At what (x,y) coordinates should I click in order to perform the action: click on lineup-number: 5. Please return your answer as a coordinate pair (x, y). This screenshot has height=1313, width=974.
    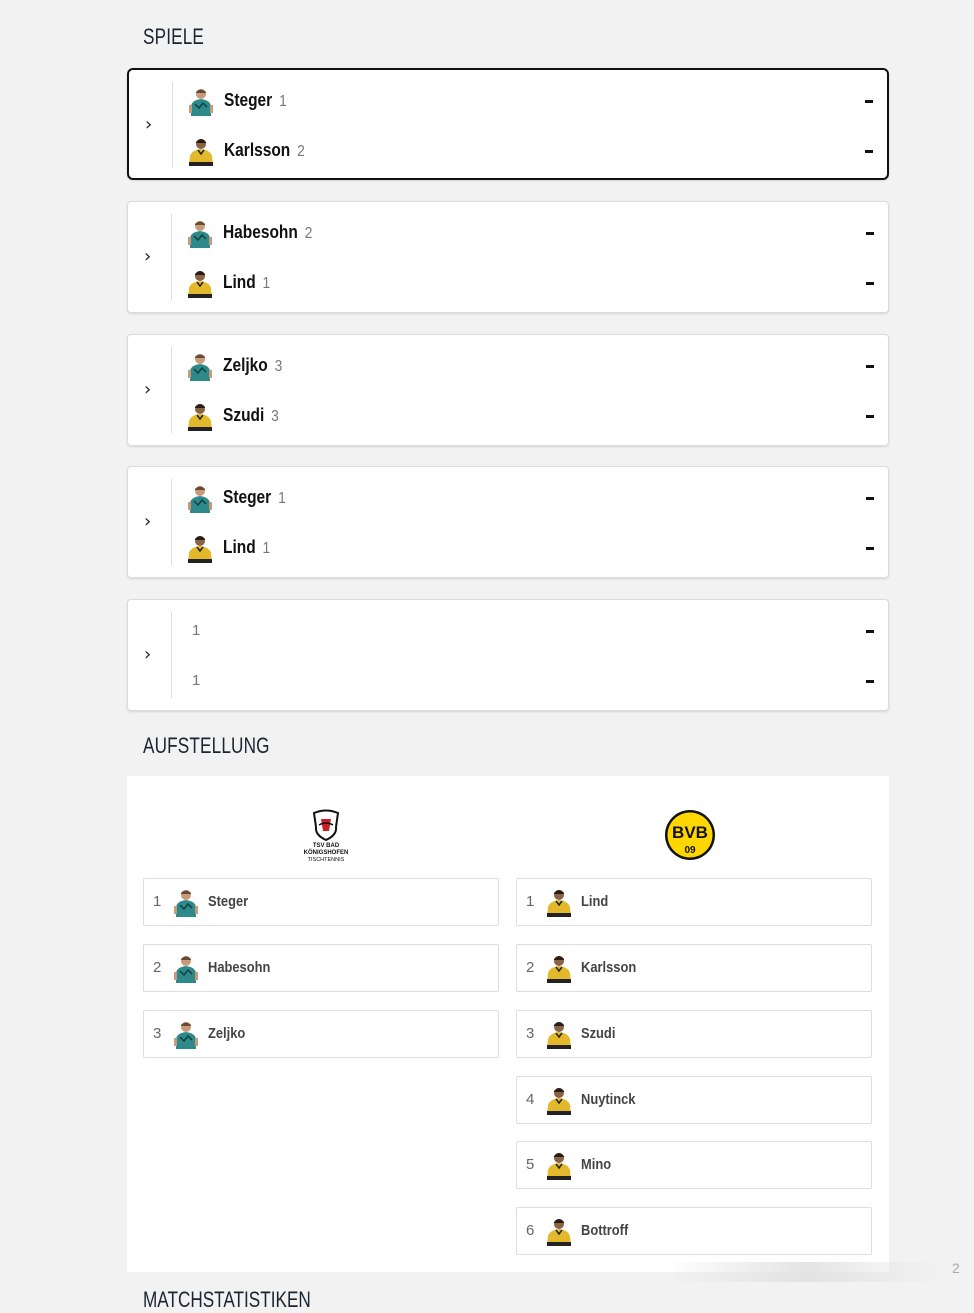
    Looking at the image, I should click on (530, 1164).